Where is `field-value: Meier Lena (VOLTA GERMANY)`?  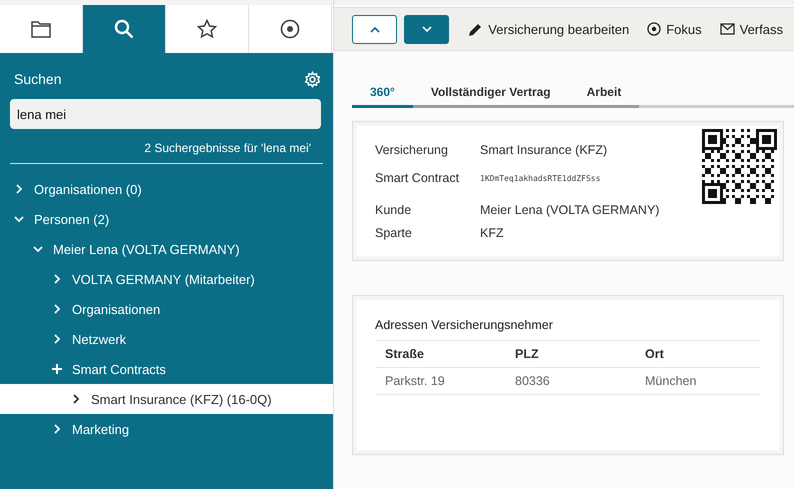
field-value: Meier Lena (VOLTA GERMANY) is located at coordinates (570, 210).